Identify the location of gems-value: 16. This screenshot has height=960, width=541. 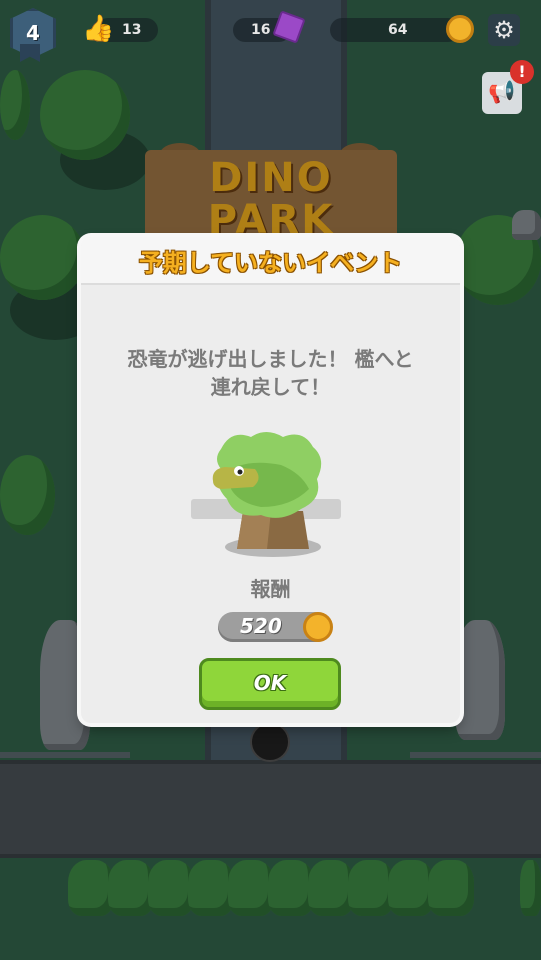
(261, 30).